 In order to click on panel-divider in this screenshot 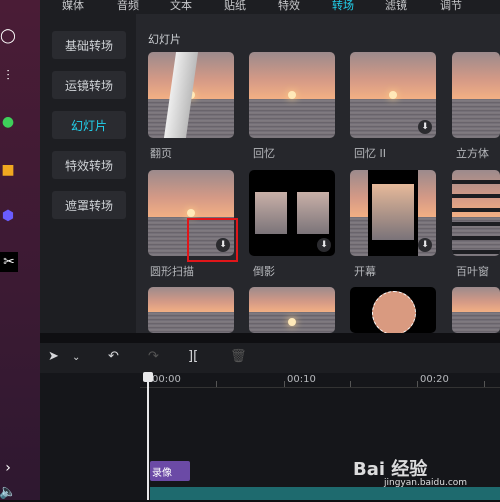, I will do `click(270, 338)`.